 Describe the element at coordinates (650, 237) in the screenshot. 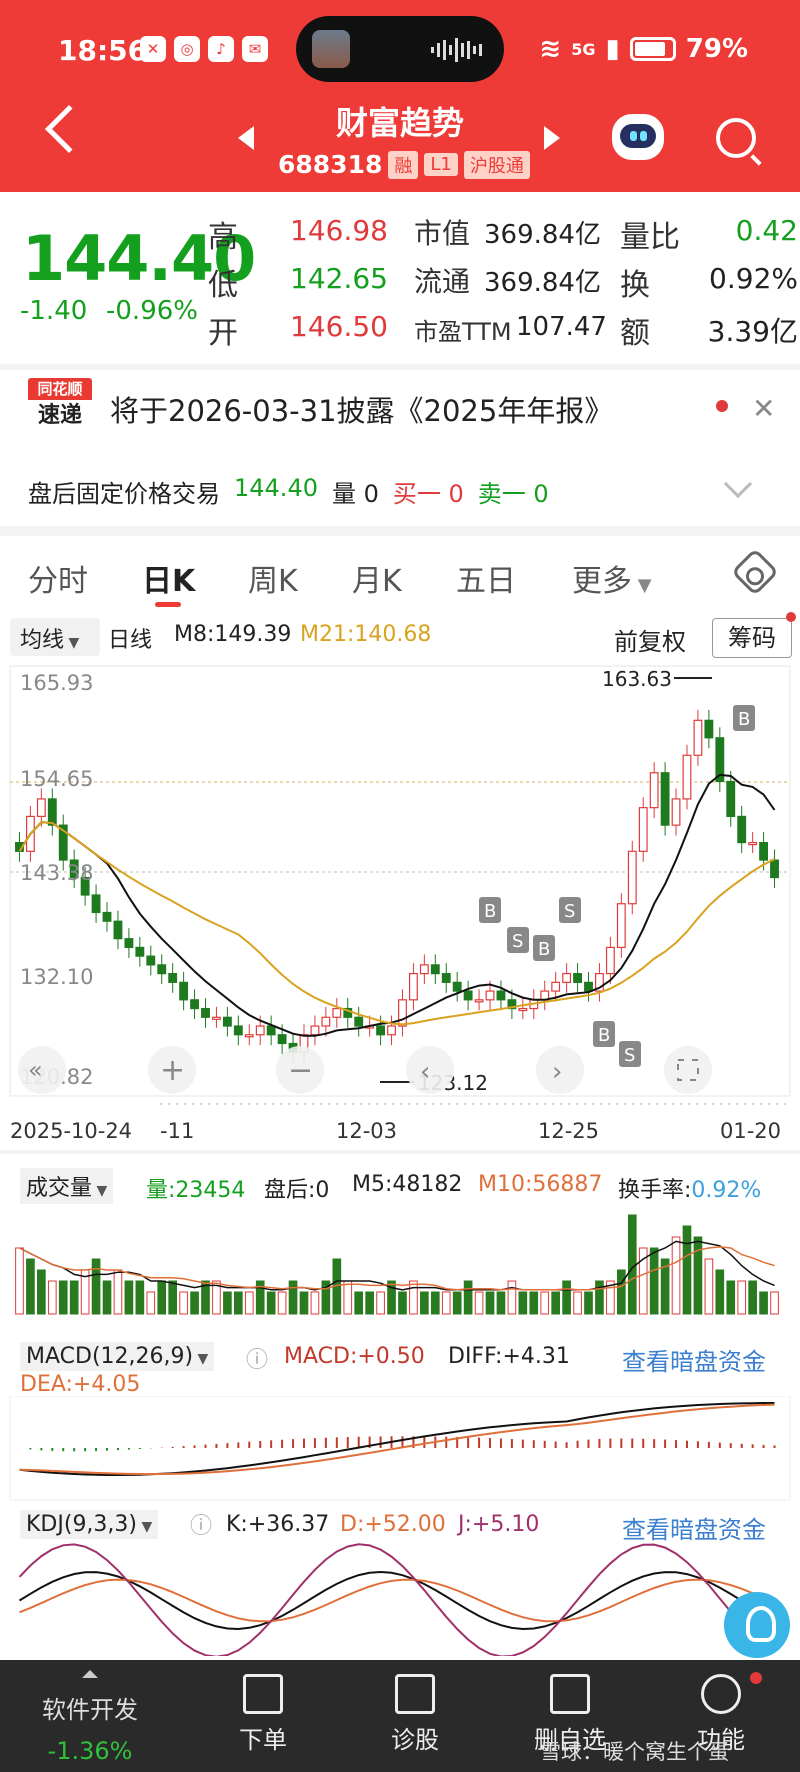

I see `volume-ratio-label: 量比` at that location.